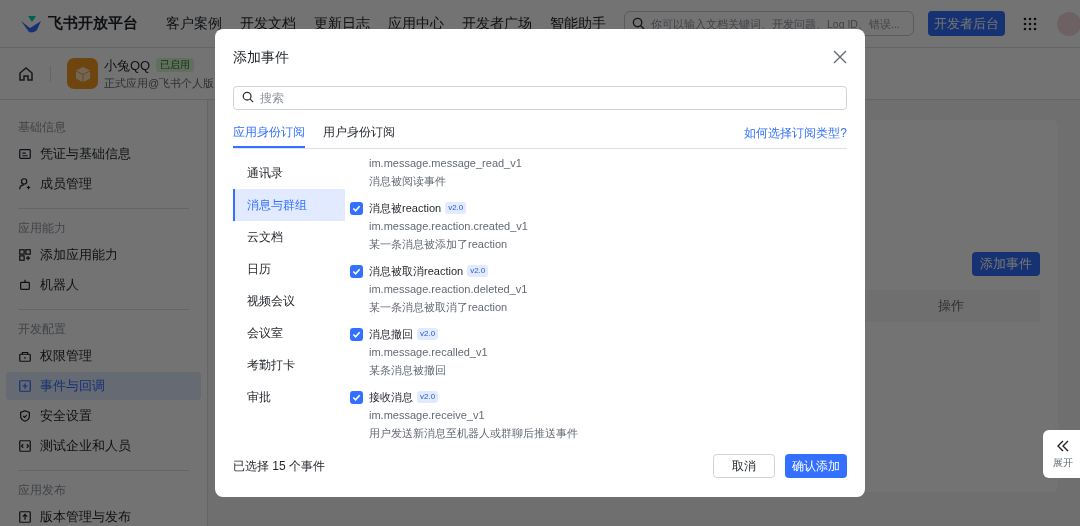 This screenshot has width=1080, height=526. Describe the element at coordinates (103, 386) in the screenshot. I see `sidebar-item: 事件与回调` at that location.